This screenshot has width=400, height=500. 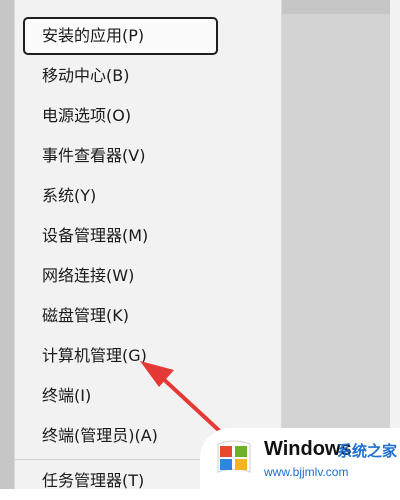 I want to click on watermark-badge: Windows 系统之家 www.bjjmlv.com, so click(x=300, y=458).